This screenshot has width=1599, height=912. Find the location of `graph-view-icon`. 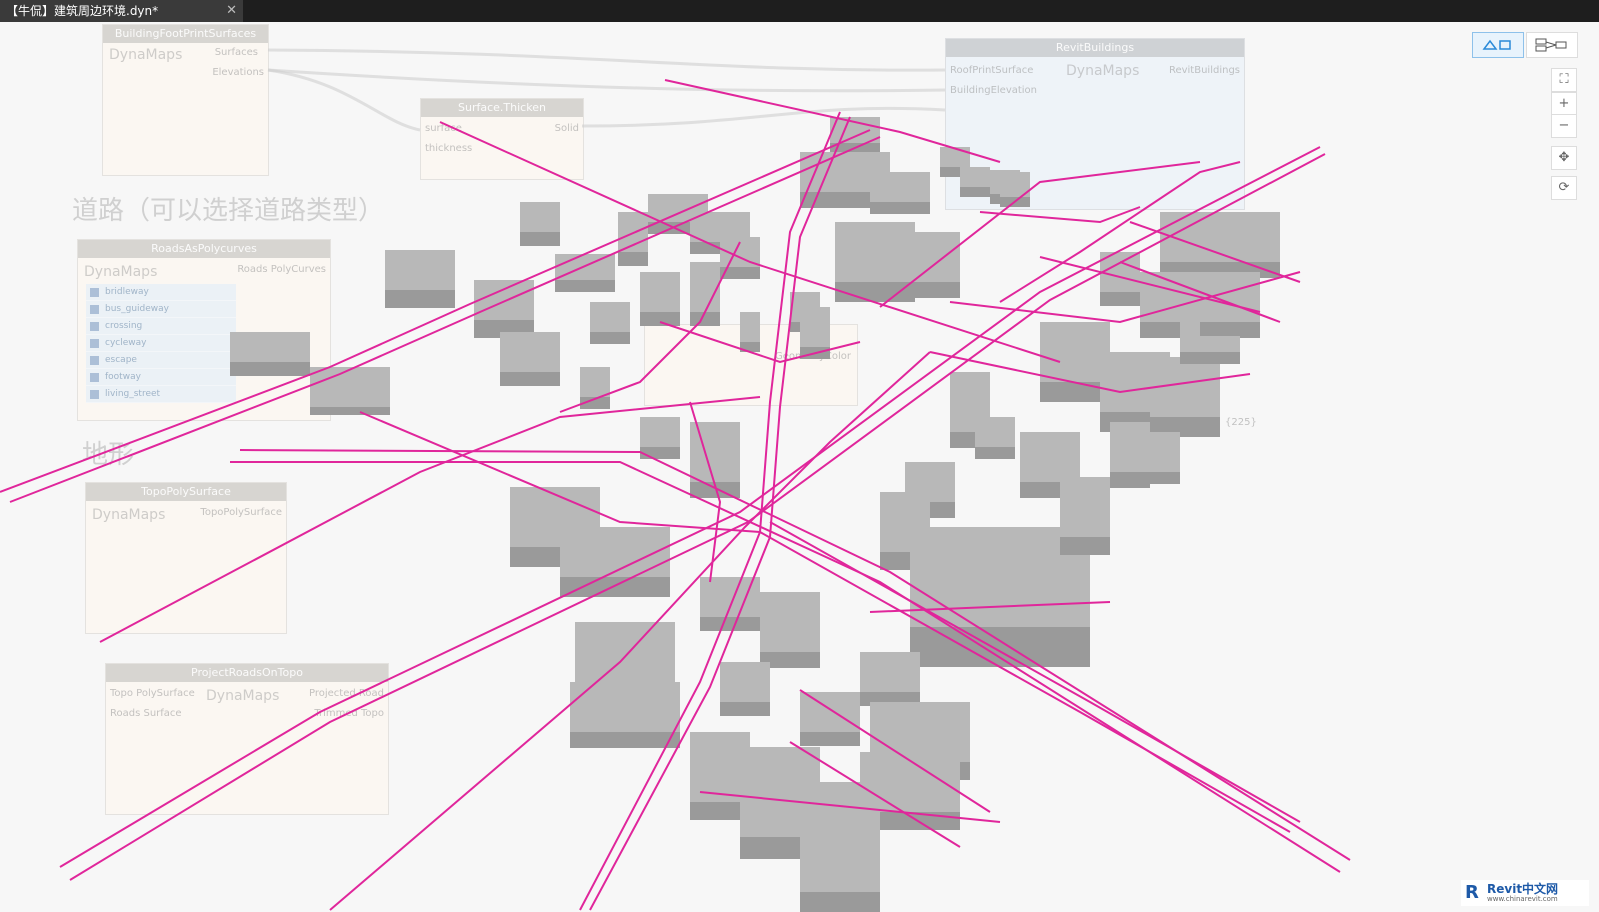

graph-view-icon is located at coordinates (1551, 45).